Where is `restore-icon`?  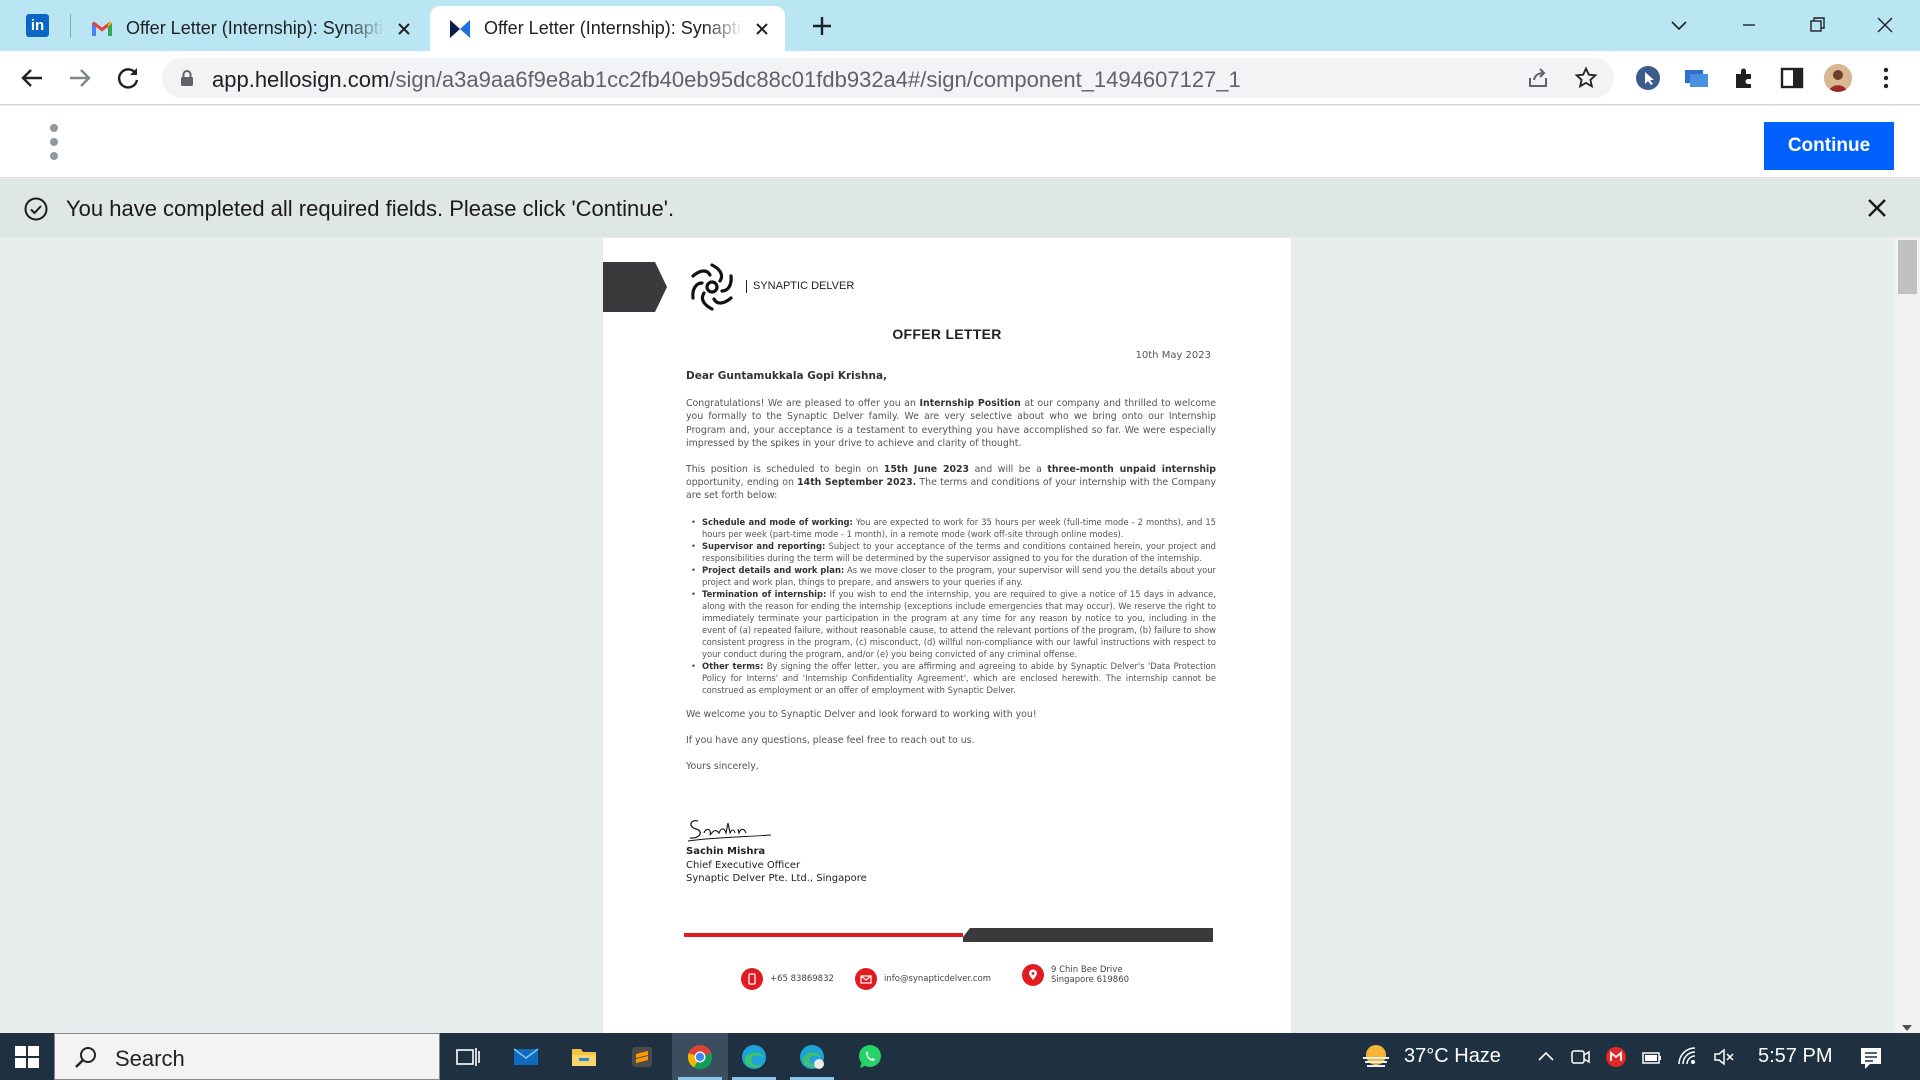 restore-icon is located at coordinates (1817, 25).